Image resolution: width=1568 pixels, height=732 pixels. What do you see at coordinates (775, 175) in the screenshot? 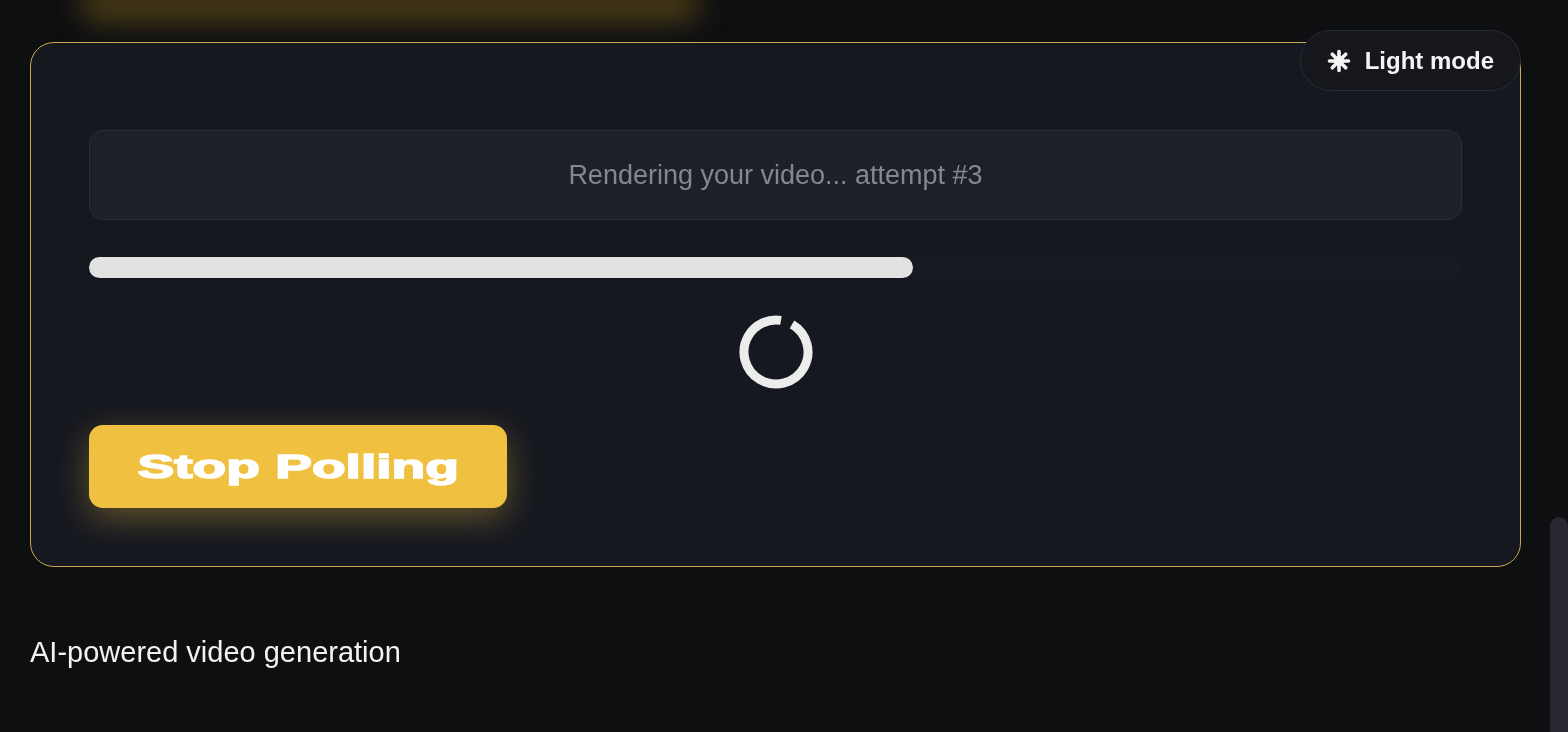
I see `status-message: Rendering your video... attempt #3` at bounding box center [775, 175].